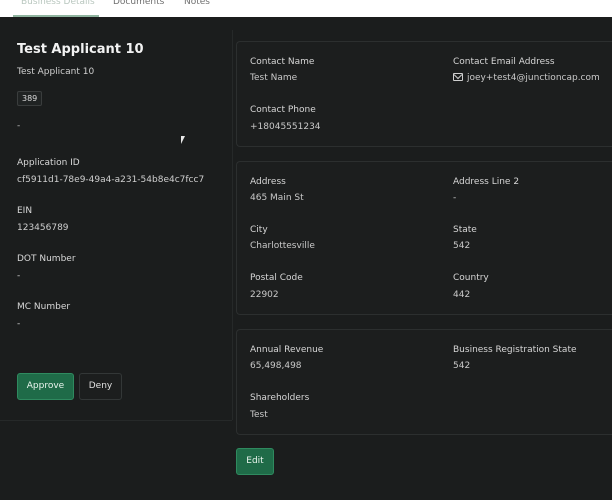  Describe the element at coordinates (197, 8) in the screenshot. I see `tab-notes: Notes` at that location.